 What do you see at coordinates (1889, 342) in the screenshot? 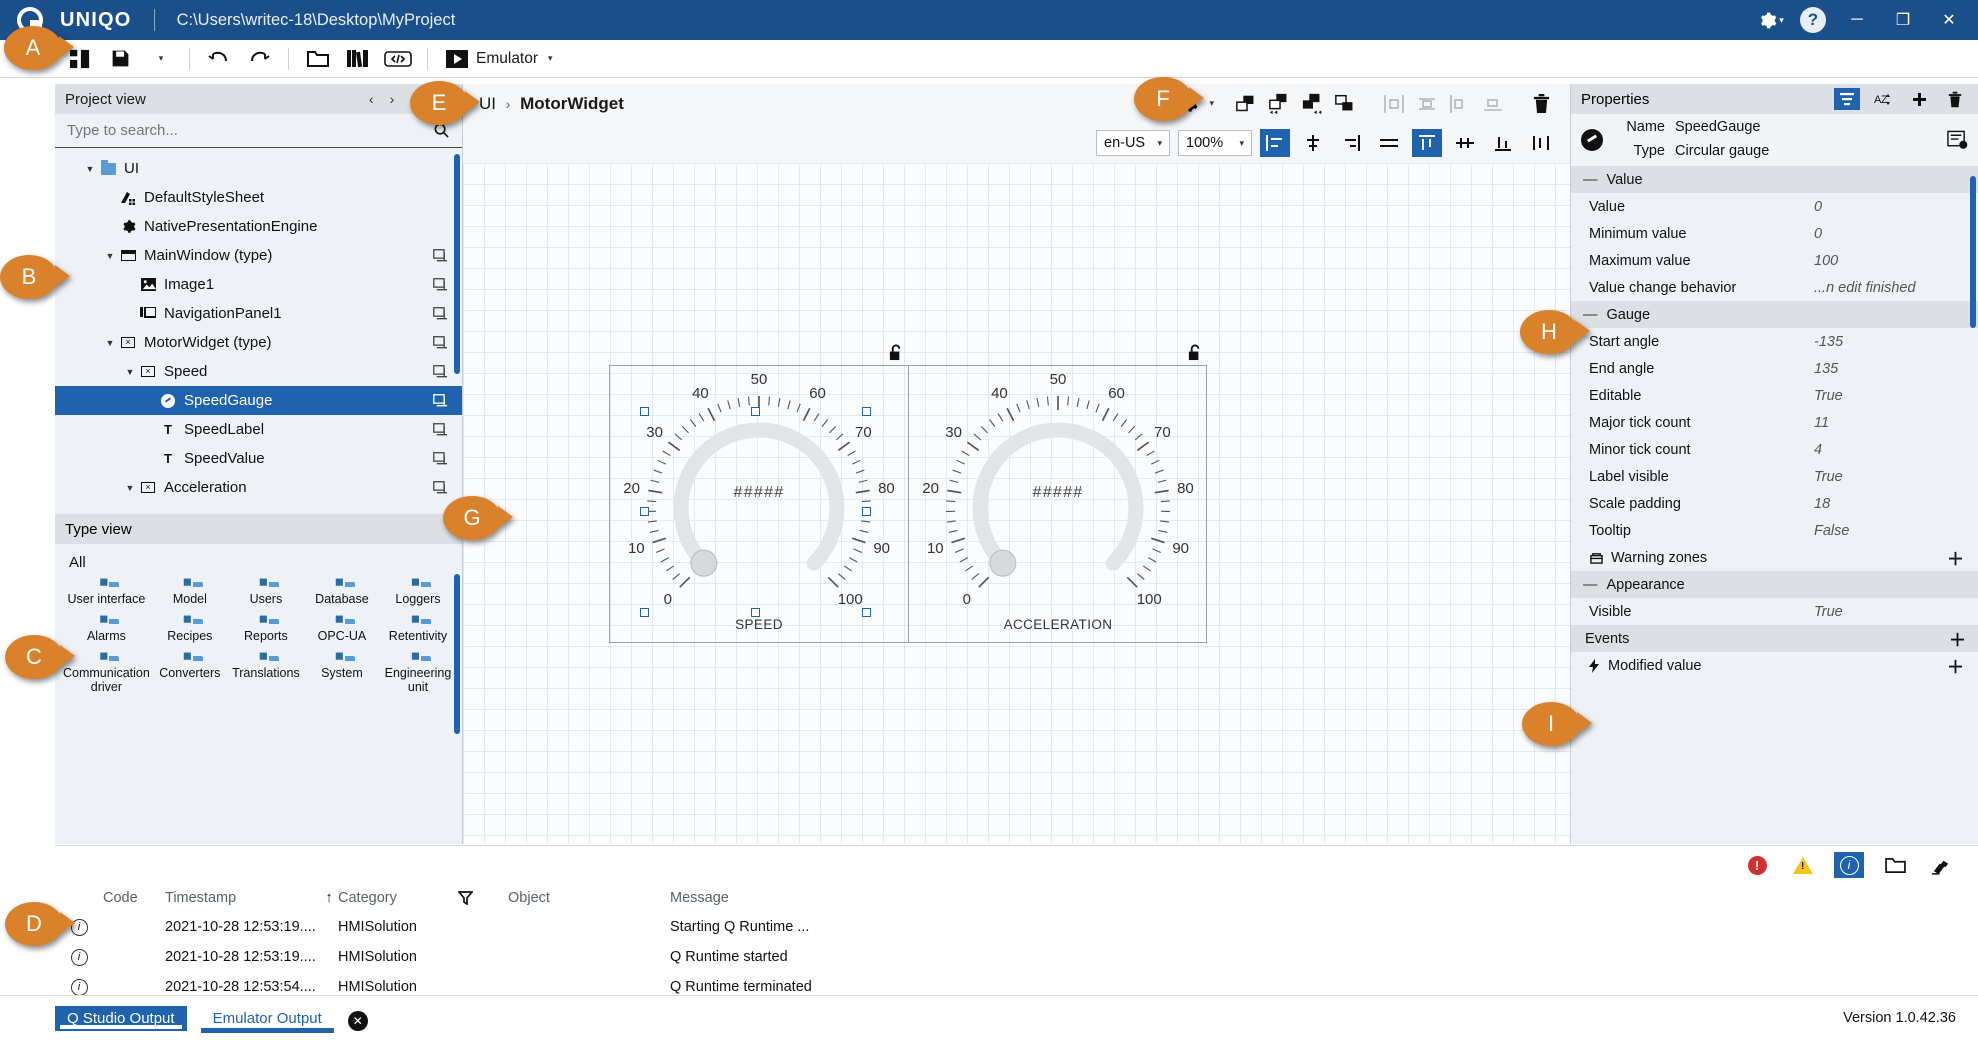
I see `property-value: -135` at bounding box center [1889, 342].